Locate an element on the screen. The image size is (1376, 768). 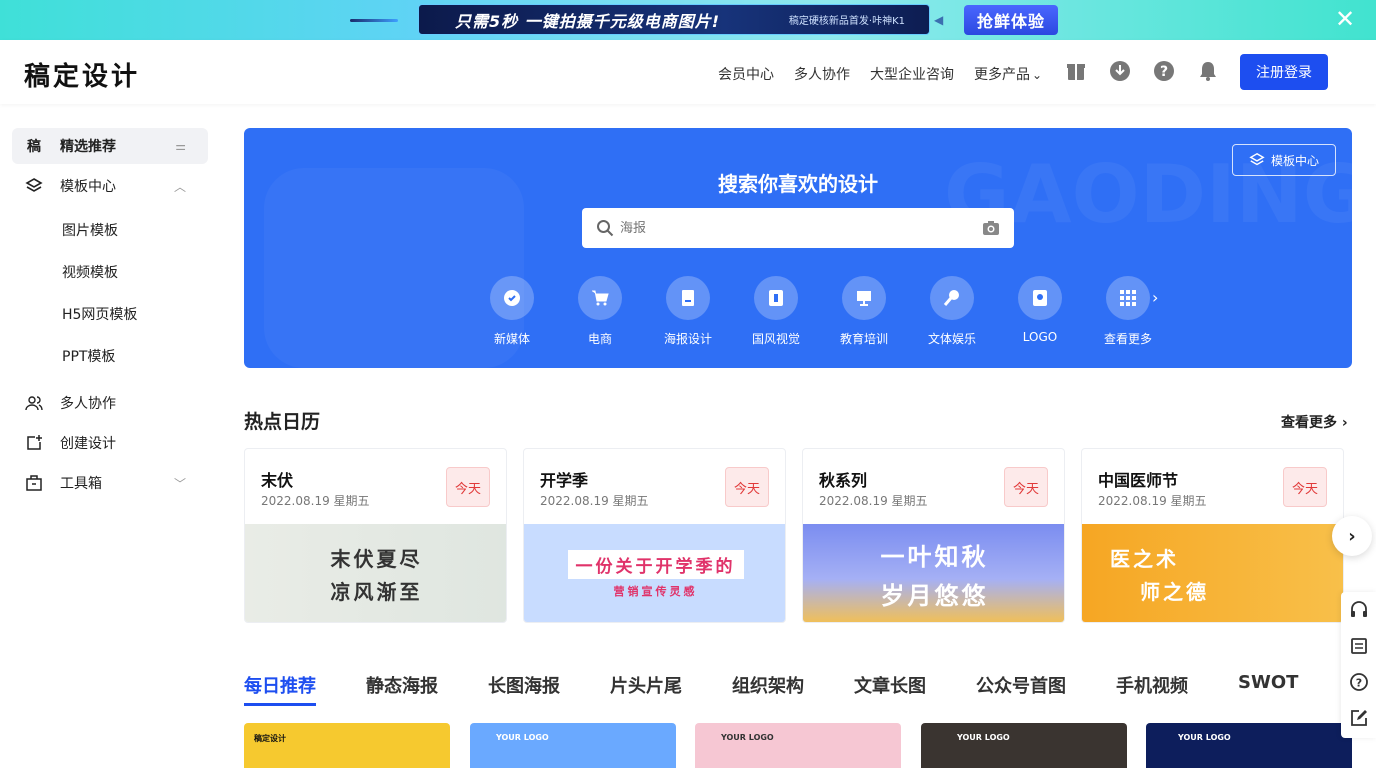
sidebar-sub-video-templates: 视频模板 is located at coordinates (90, 272).